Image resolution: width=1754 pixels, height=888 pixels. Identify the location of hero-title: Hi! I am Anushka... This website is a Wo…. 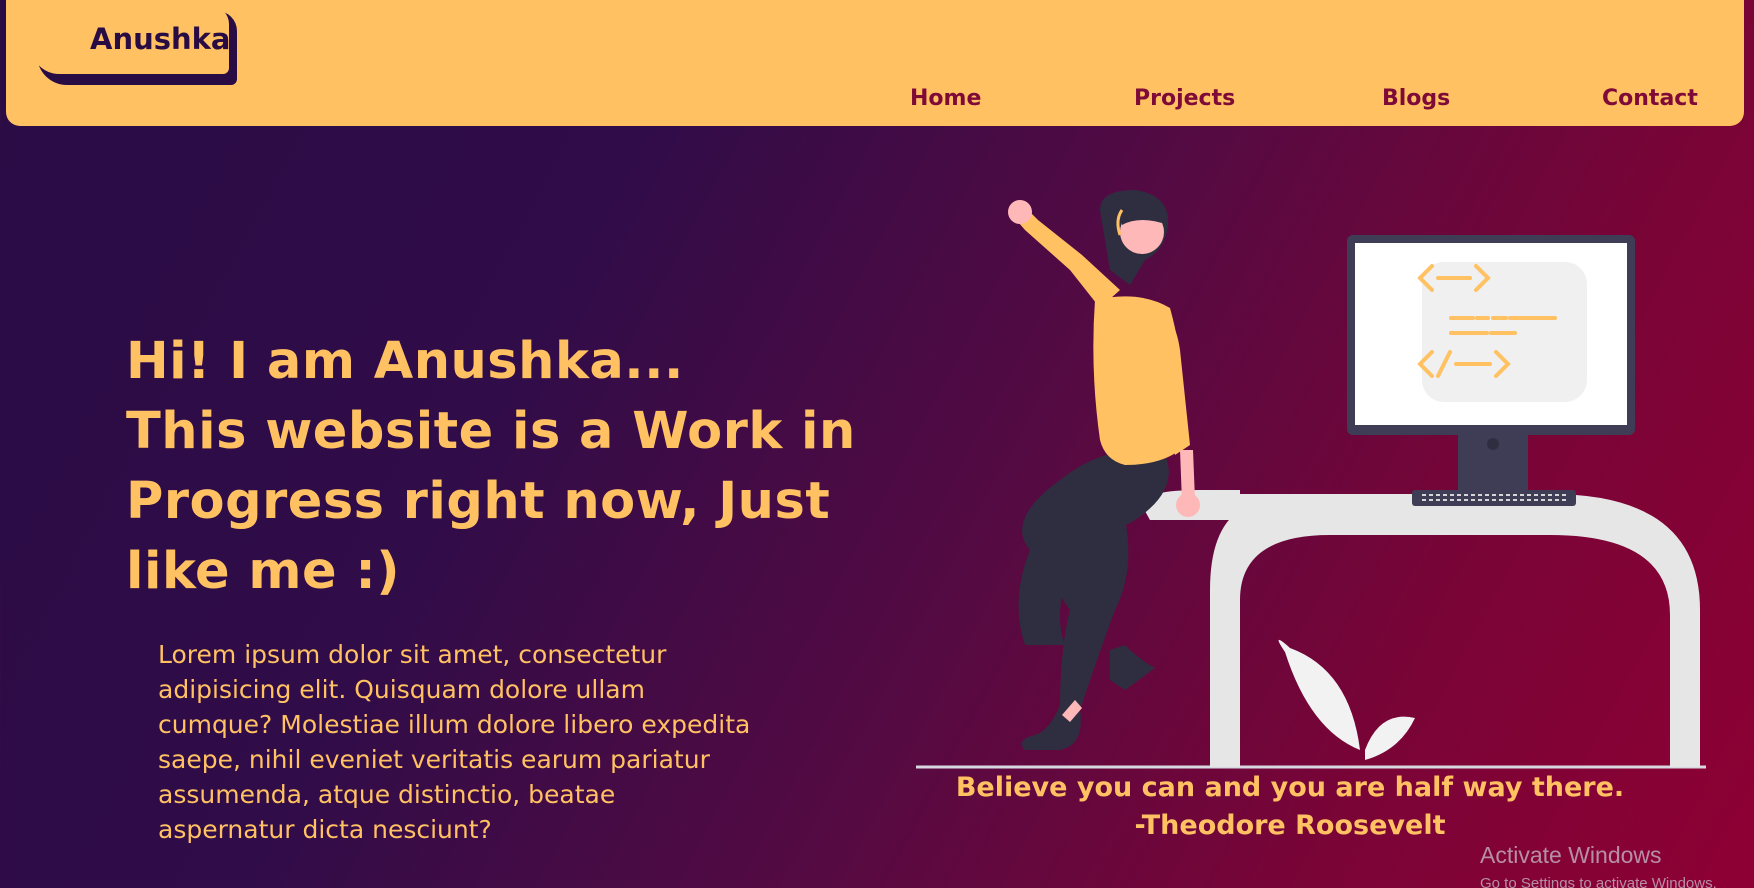
(491, 467).